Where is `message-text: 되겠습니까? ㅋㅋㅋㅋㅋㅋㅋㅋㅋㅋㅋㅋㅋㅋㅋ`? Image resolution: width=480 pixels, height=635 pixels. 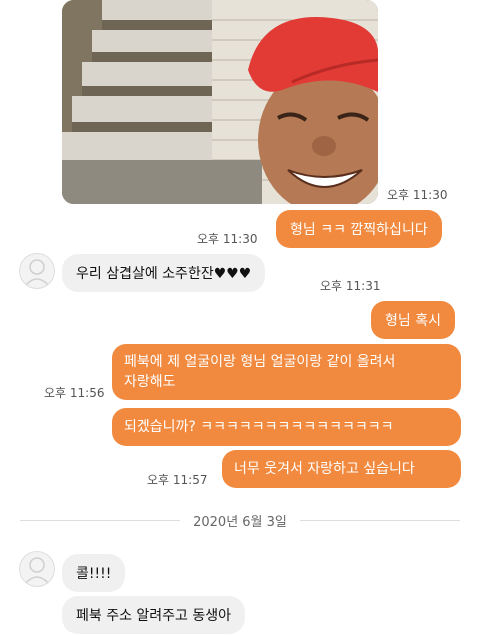
message-text: 되겠습니까? ㅋㅋㅋㅋㅋㅋㅋㅋㅋㅋㅋㅋㅋㅋㅋ is located at coordinates (259, 427).